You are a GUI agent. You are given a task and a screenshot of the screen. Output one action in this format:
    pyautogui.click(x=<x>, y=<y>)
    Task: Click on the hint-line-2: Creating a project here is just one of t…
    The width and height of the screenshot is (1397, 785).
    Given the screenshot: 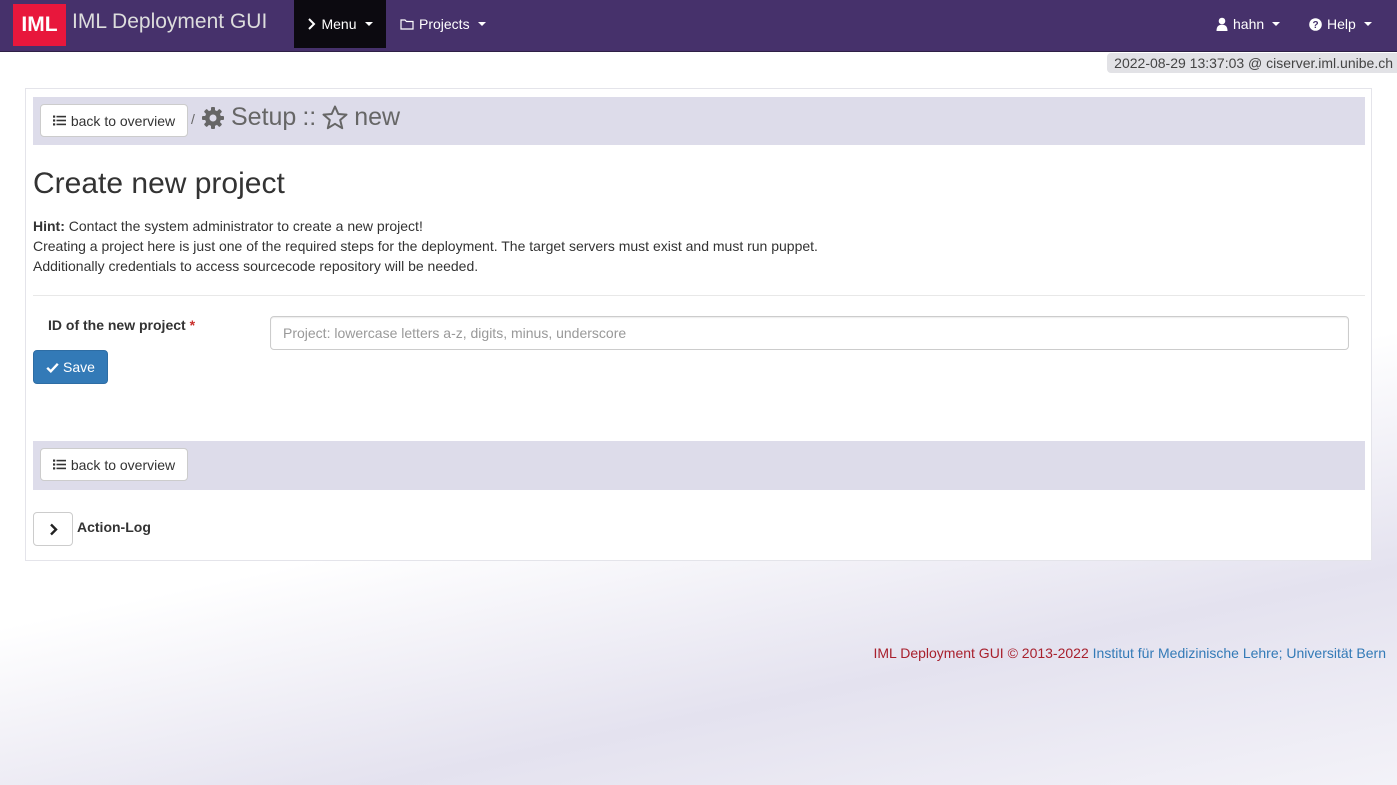 What is the action you would take?
    pyautogui.click(x=425, y=246)
    